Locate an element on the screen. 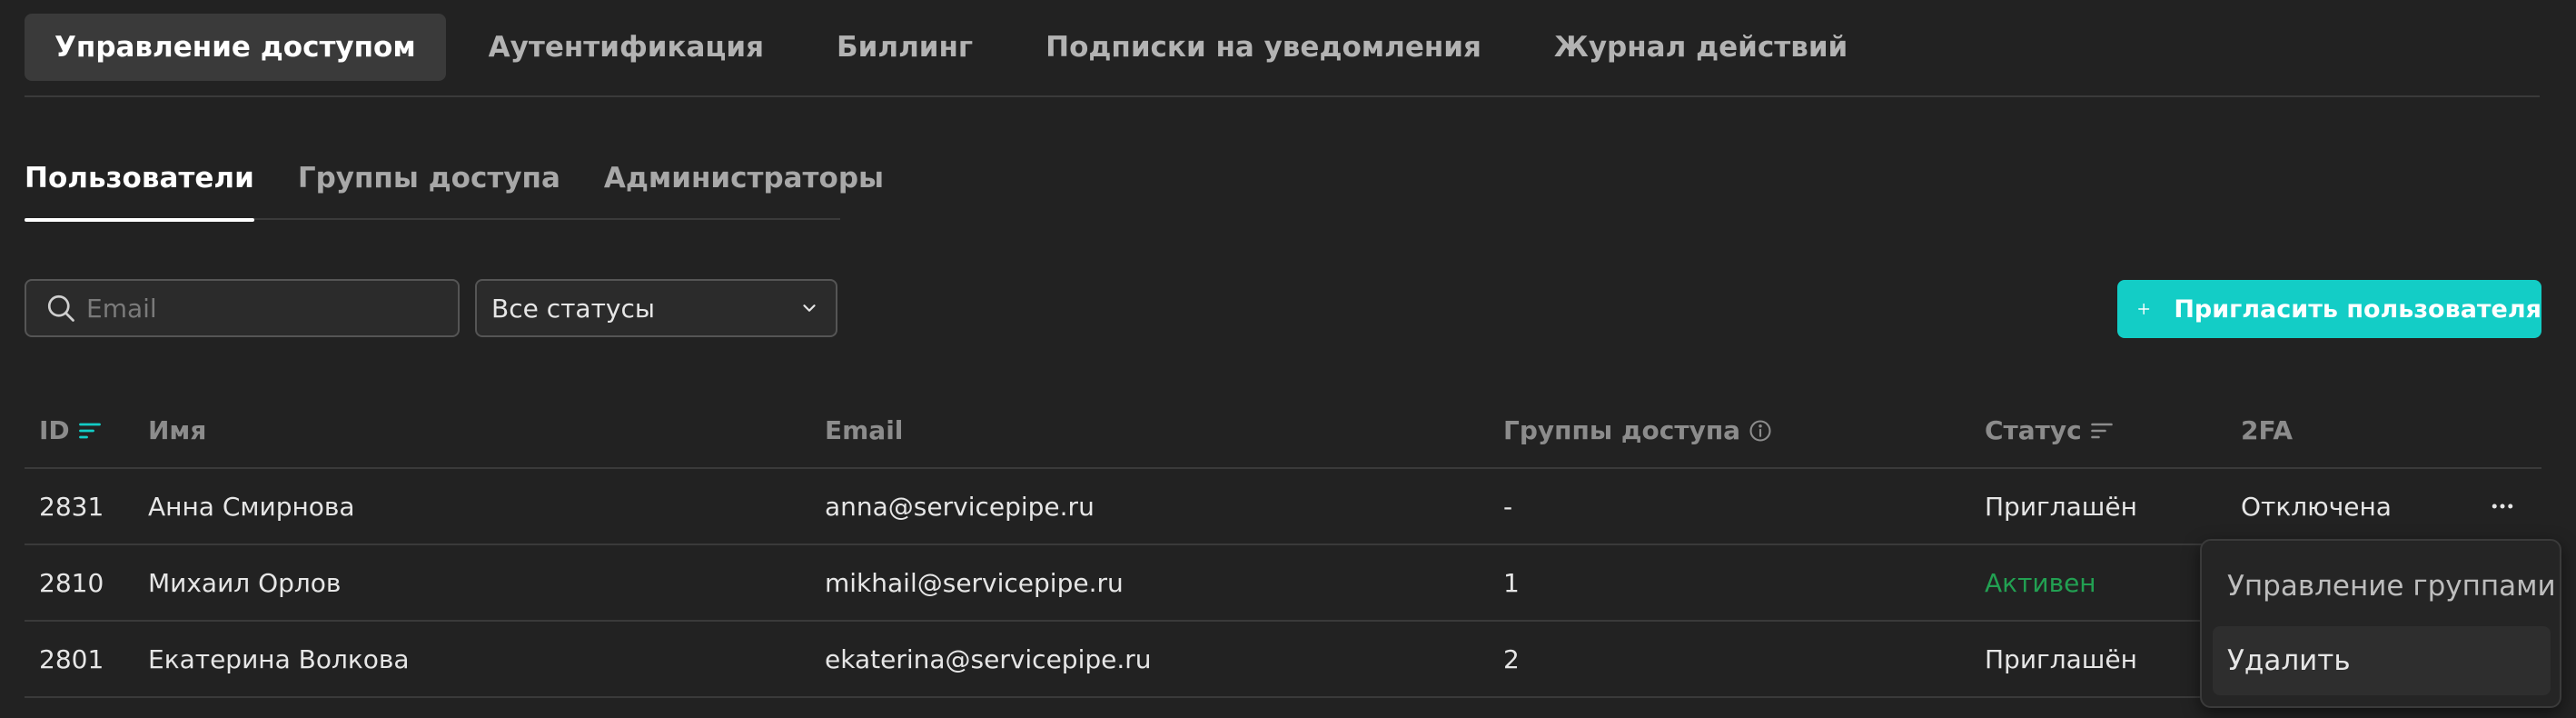 This screenshot has height=718, width=2576. column-2fa: 2FA is located at coordinates (2267, 430).